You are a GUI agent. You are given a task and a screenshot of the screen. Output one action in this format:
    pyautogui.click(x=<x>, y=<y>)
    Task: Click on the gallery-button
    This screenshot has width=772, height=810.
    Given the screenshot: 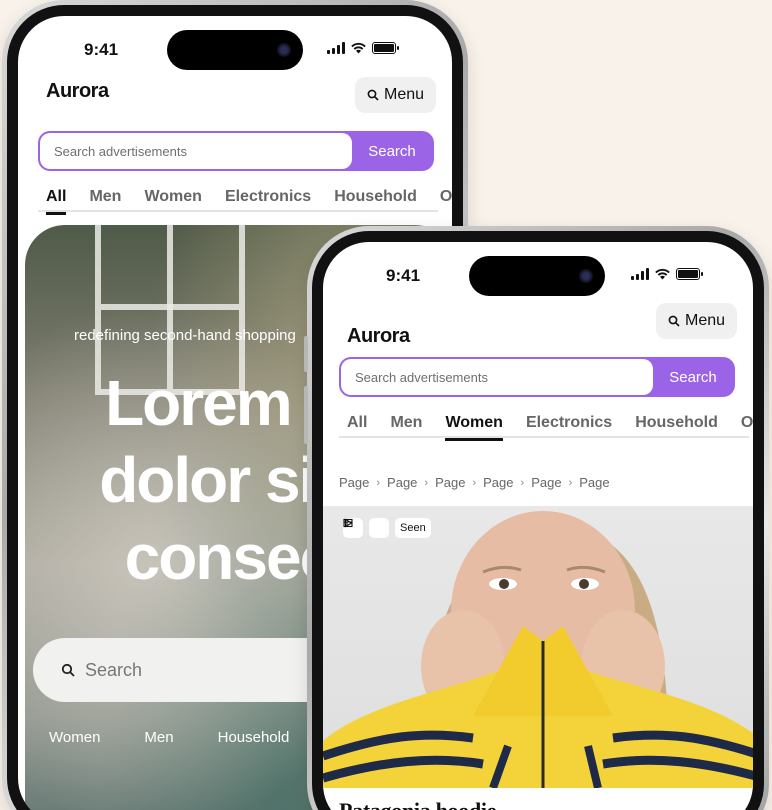 What is the action you would take?
    pyautogui.click(x=366, y=528)
    